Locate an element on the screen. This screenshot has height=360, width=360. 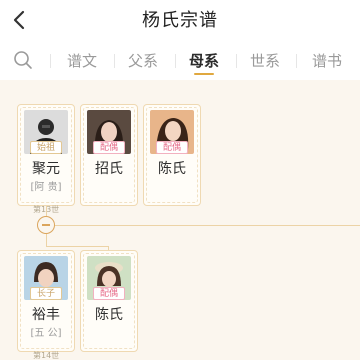
tab-muxi: 母系 is located at coordinates (204, 60).